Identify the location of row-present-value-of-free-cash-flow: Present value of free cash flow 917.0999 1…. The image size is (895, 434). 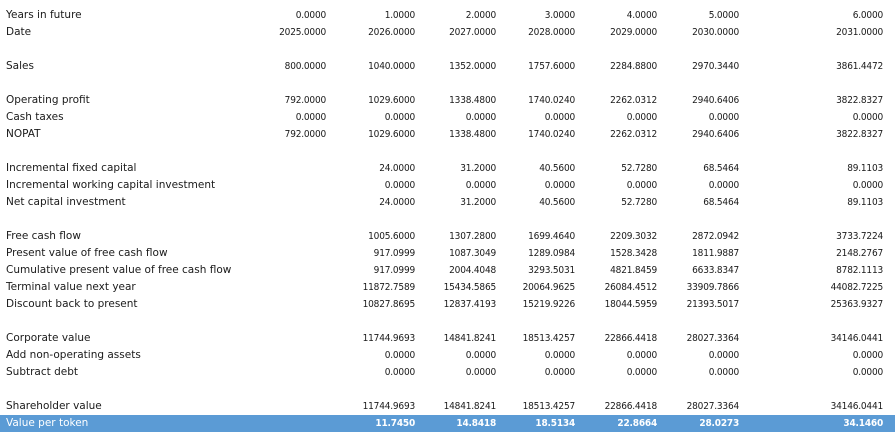
(447, 253).